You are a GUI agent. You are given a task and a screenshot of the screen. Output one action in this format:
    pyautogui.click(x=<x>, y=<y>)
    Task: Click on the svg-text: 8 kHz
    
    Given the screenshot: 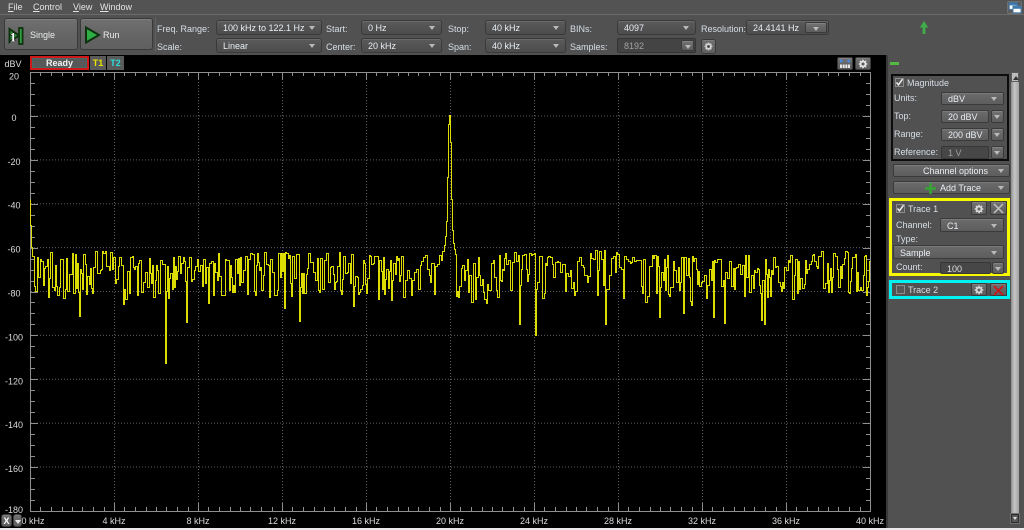 What is the action you would take?
    pyautogui.click(x=198, y=521)
    